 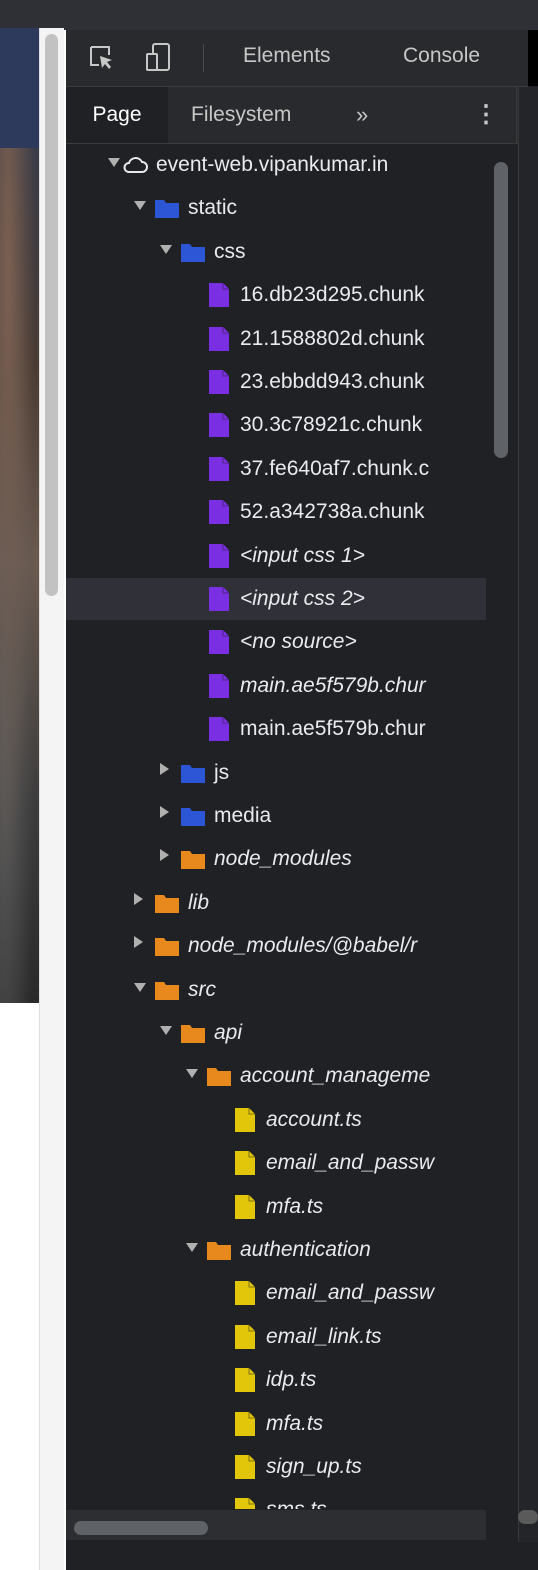 What do you see at coordinates (486, 115) in the screenshot?
I see `more-options-icon: ⋮` at bounding box center [486, 115].